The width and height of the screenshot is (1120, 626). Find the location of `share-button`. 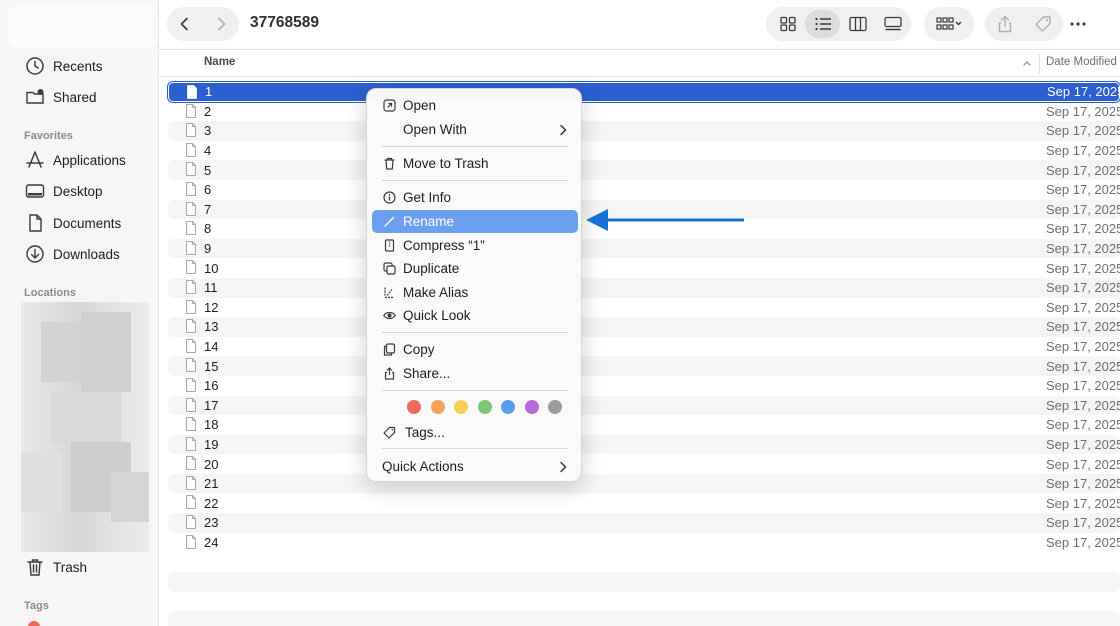

share-button is located at coordinates (1005, 24).